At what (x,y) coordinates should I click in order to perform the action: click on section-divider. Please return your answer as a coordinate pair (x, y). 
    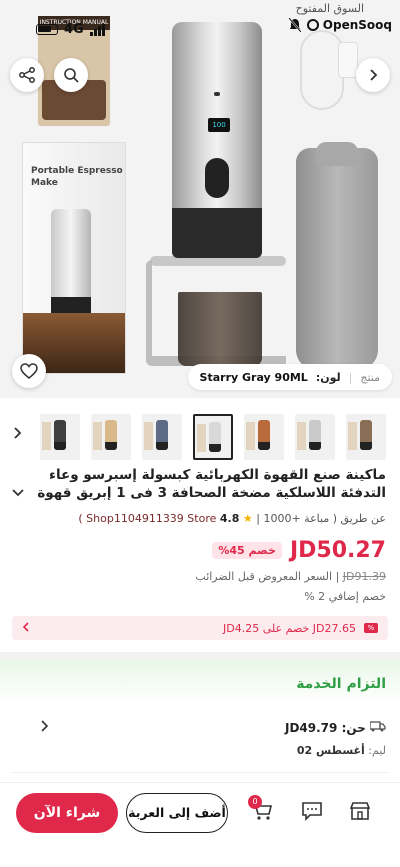
    Looking at the image, I should click on (200, 656).